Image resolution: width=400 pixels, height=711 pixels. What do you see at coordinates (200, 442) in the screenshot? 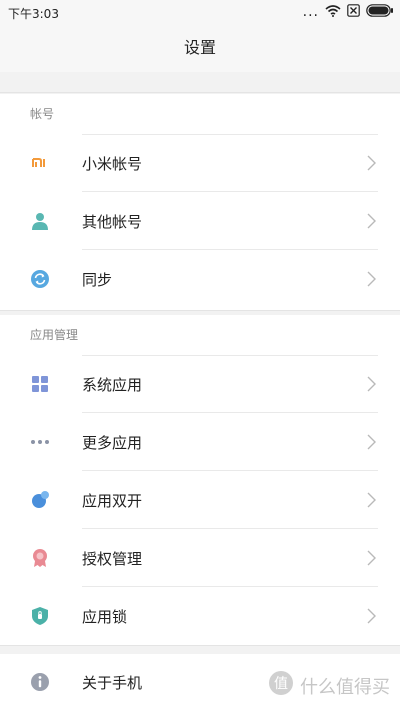
I see `row-more-apps: 更多应用` at bounding box center [200, 442].